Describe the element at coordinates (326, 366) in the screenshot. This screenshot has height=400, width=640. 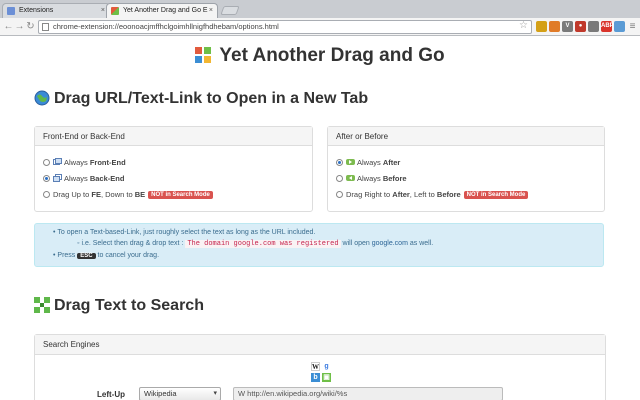
I see `google-icon: g` at that location.